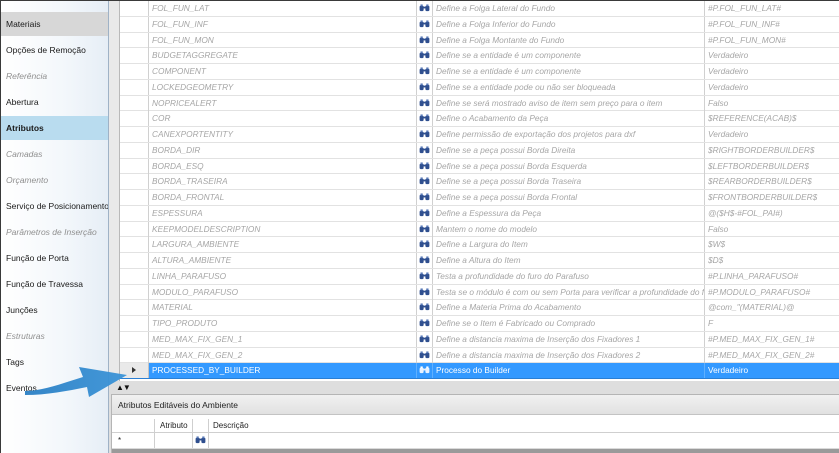 This screenshot has width=839, height=453. I want to click on attribute-description-cell: Define a Espessura da Peça, so click(569, 213).